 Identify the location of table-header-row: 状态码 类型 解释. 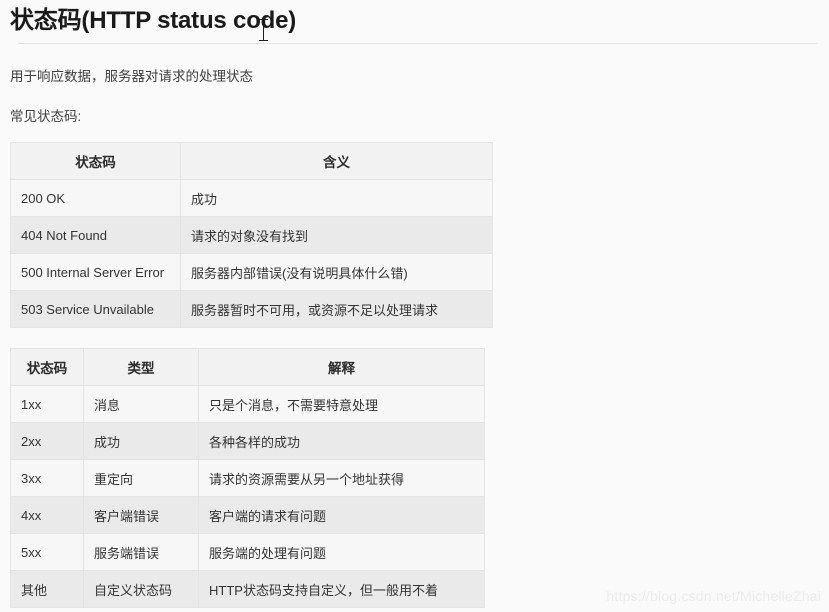
(247, 367).